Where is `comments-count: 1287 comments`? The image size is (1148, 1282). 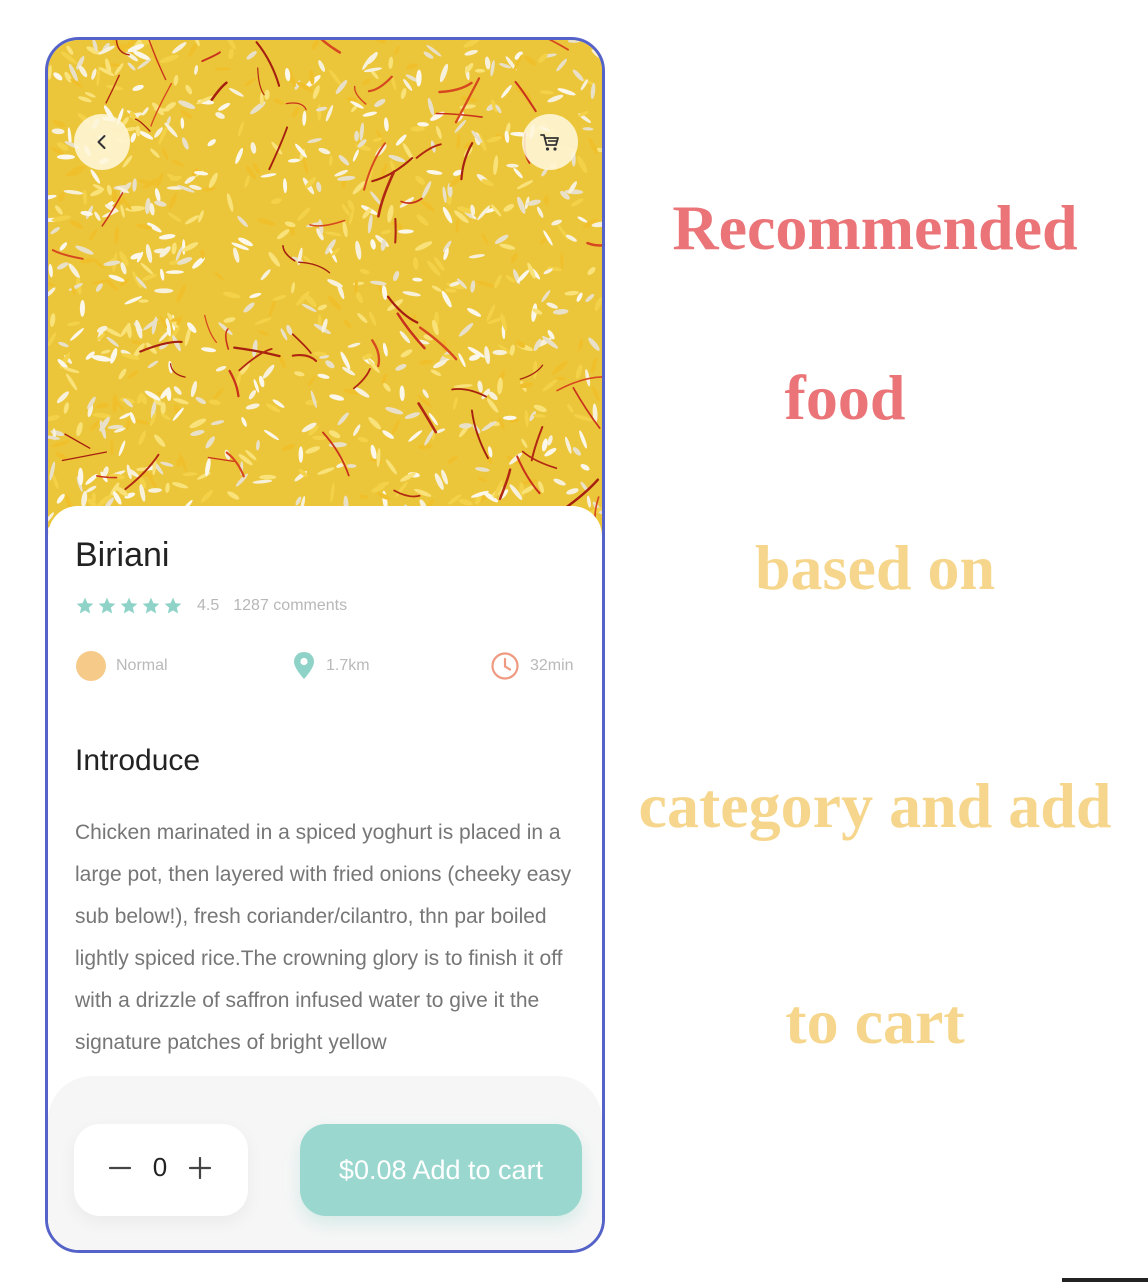
comments-count: 1287 comments is located at coordinates (290, 606).